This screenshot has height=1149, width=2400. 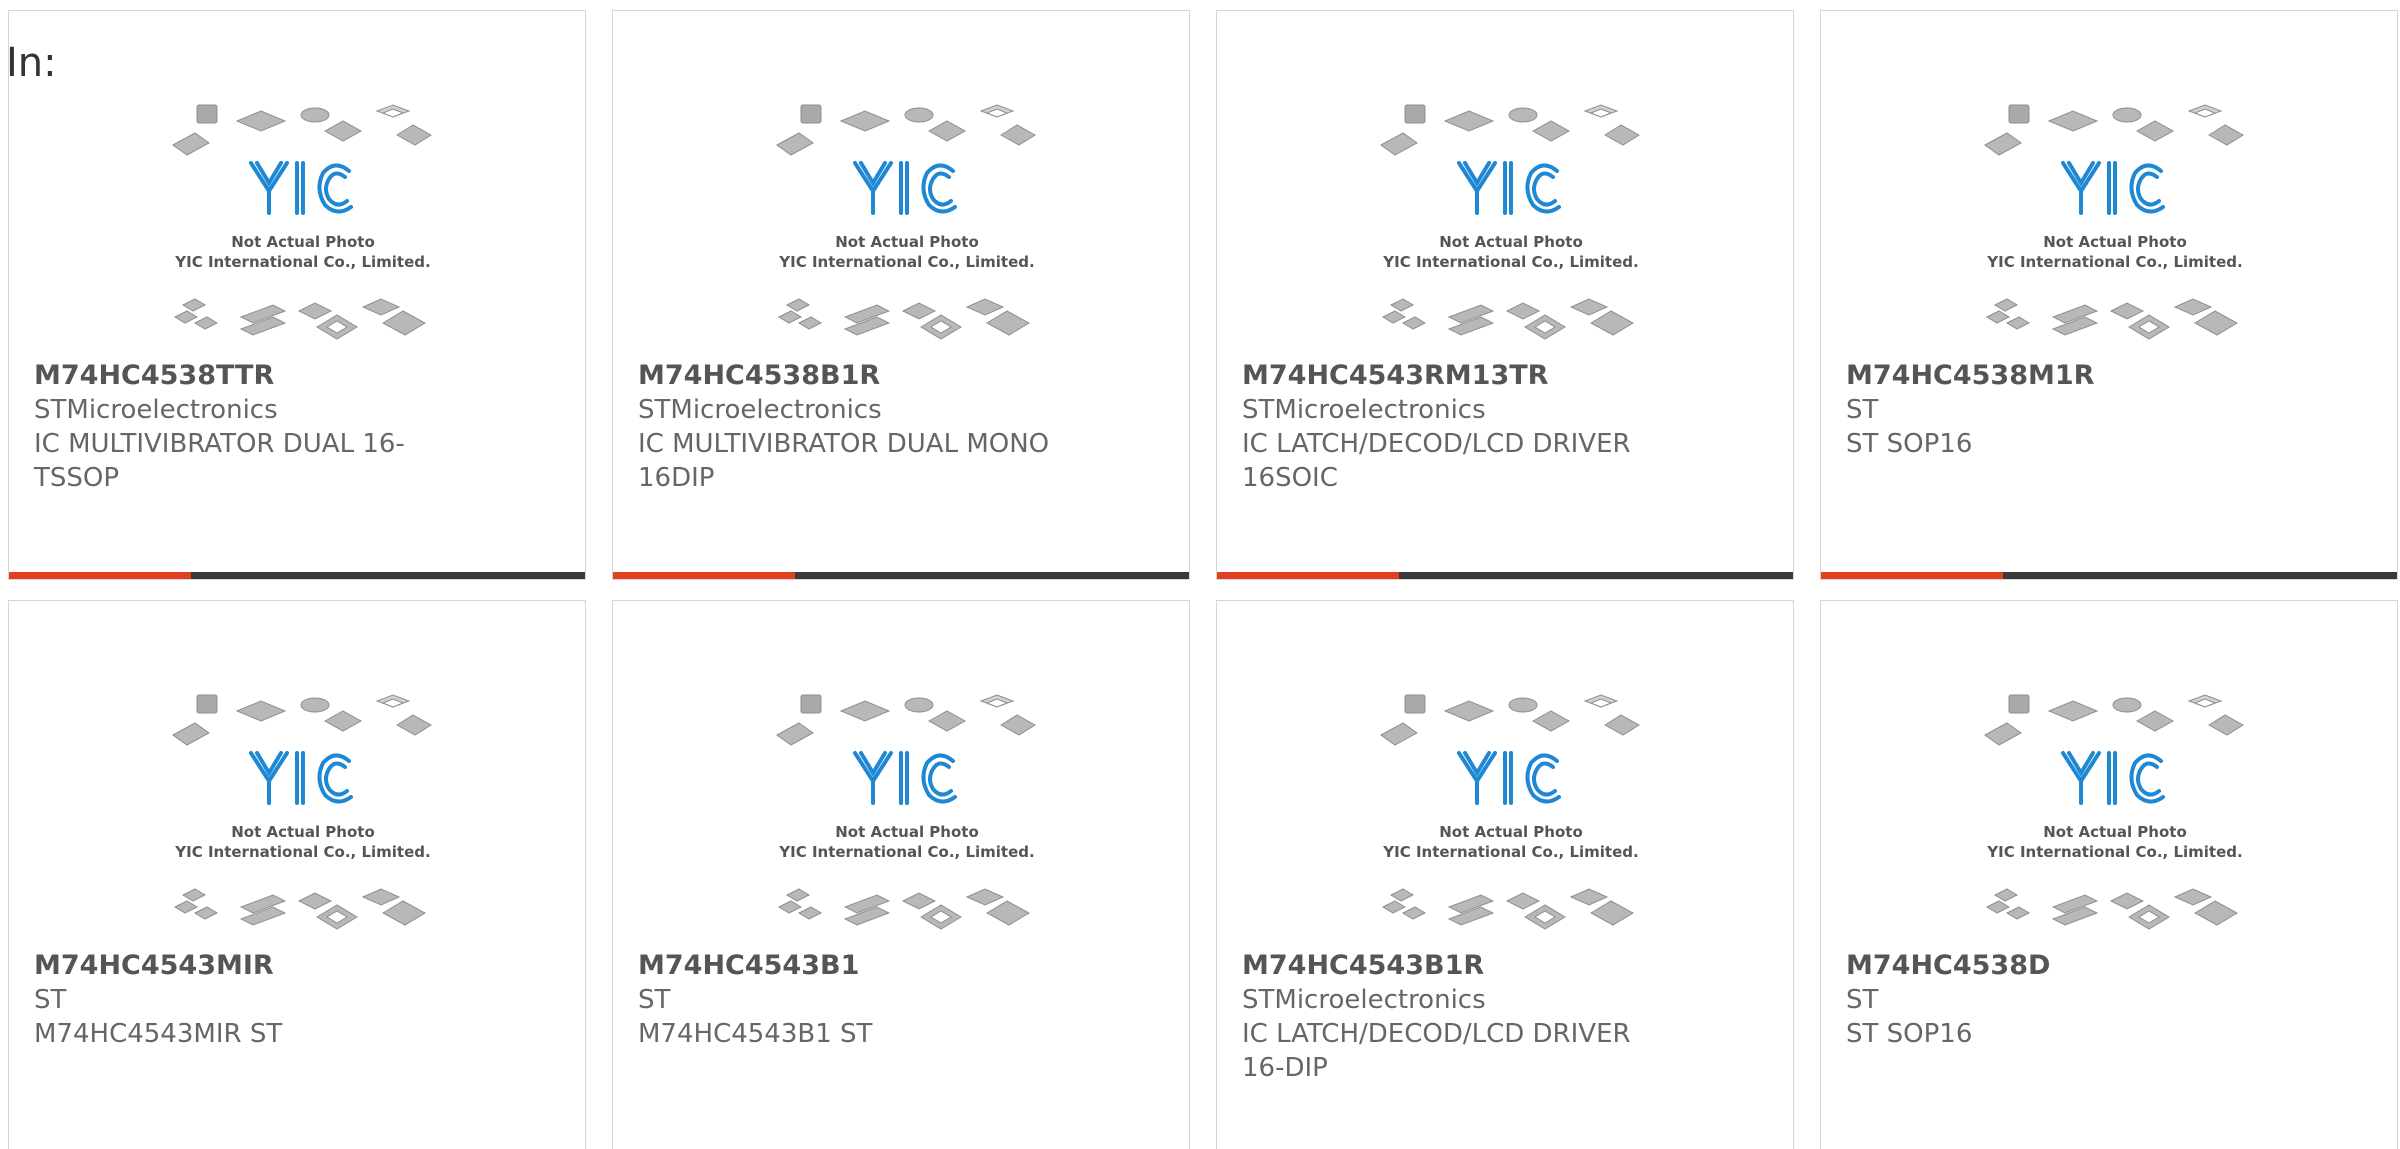 I want to click on part-number: M74HC4538TTR, so click(x=244, y=376).